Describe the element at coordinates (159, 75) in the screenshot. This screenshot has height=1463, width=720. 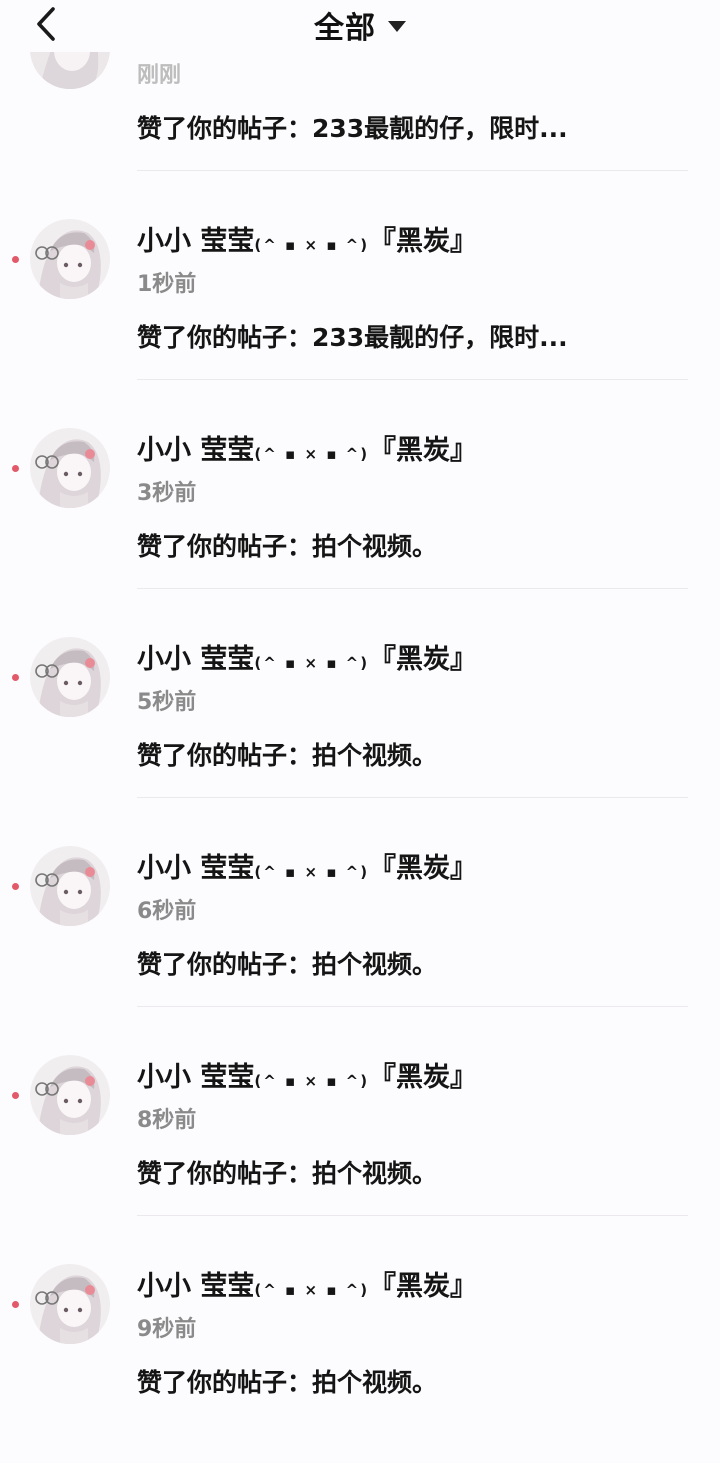
I see `notification-time: 刚刚` at that location.